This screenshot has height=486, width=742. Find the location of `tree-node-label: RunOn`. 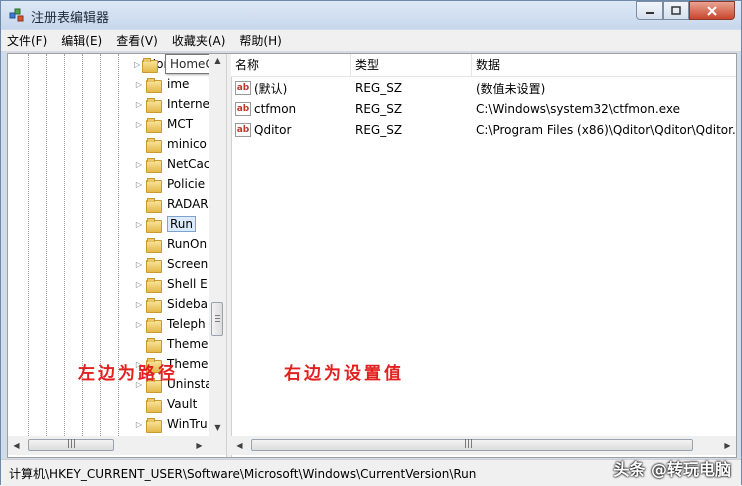

tree-node-label: RunOn is located at coordinates (187, 244).